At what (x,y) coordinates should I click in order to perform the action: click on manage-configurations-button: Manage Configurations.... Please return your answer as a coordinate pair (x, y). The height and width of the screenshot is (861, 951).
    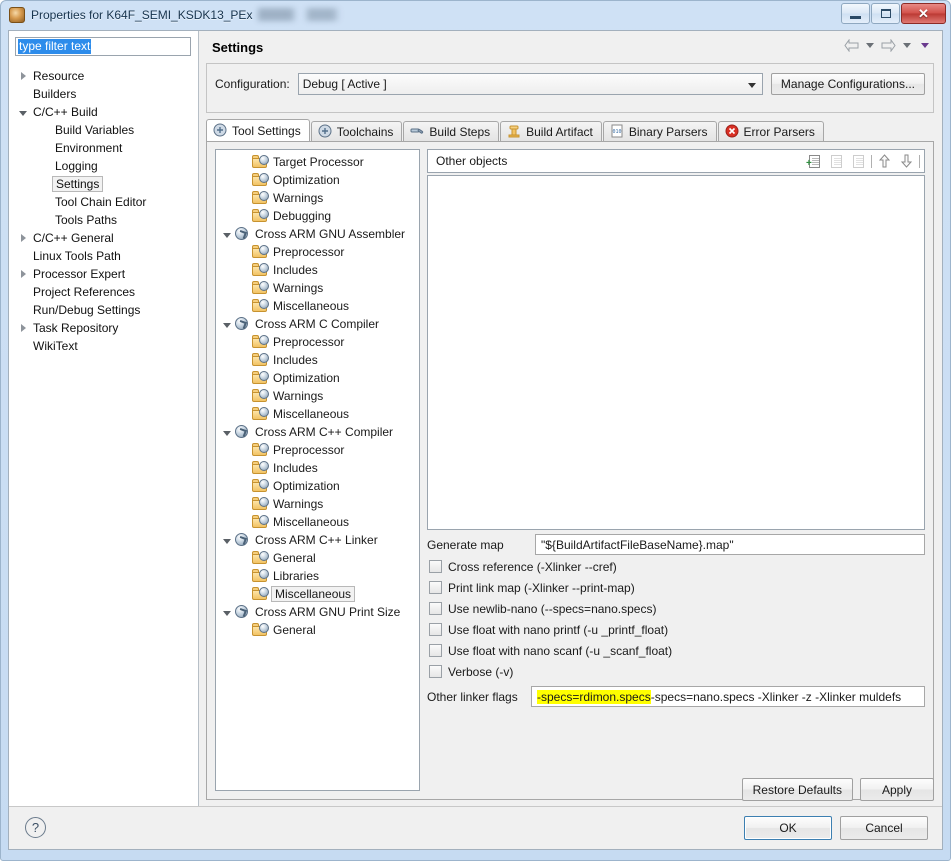
    Looking at the image, I should click on (847, 84).